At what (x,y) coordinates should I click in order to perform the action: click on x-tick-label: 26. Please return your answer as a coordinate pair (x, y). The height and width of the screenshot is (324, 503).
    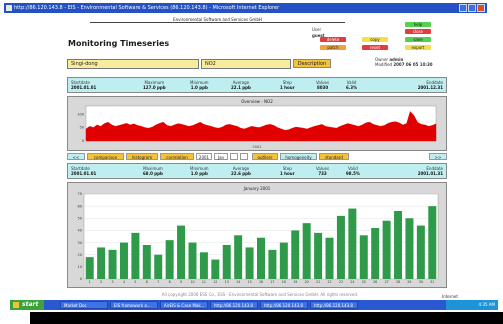
    Looking at the image, I should click on (375, 282).